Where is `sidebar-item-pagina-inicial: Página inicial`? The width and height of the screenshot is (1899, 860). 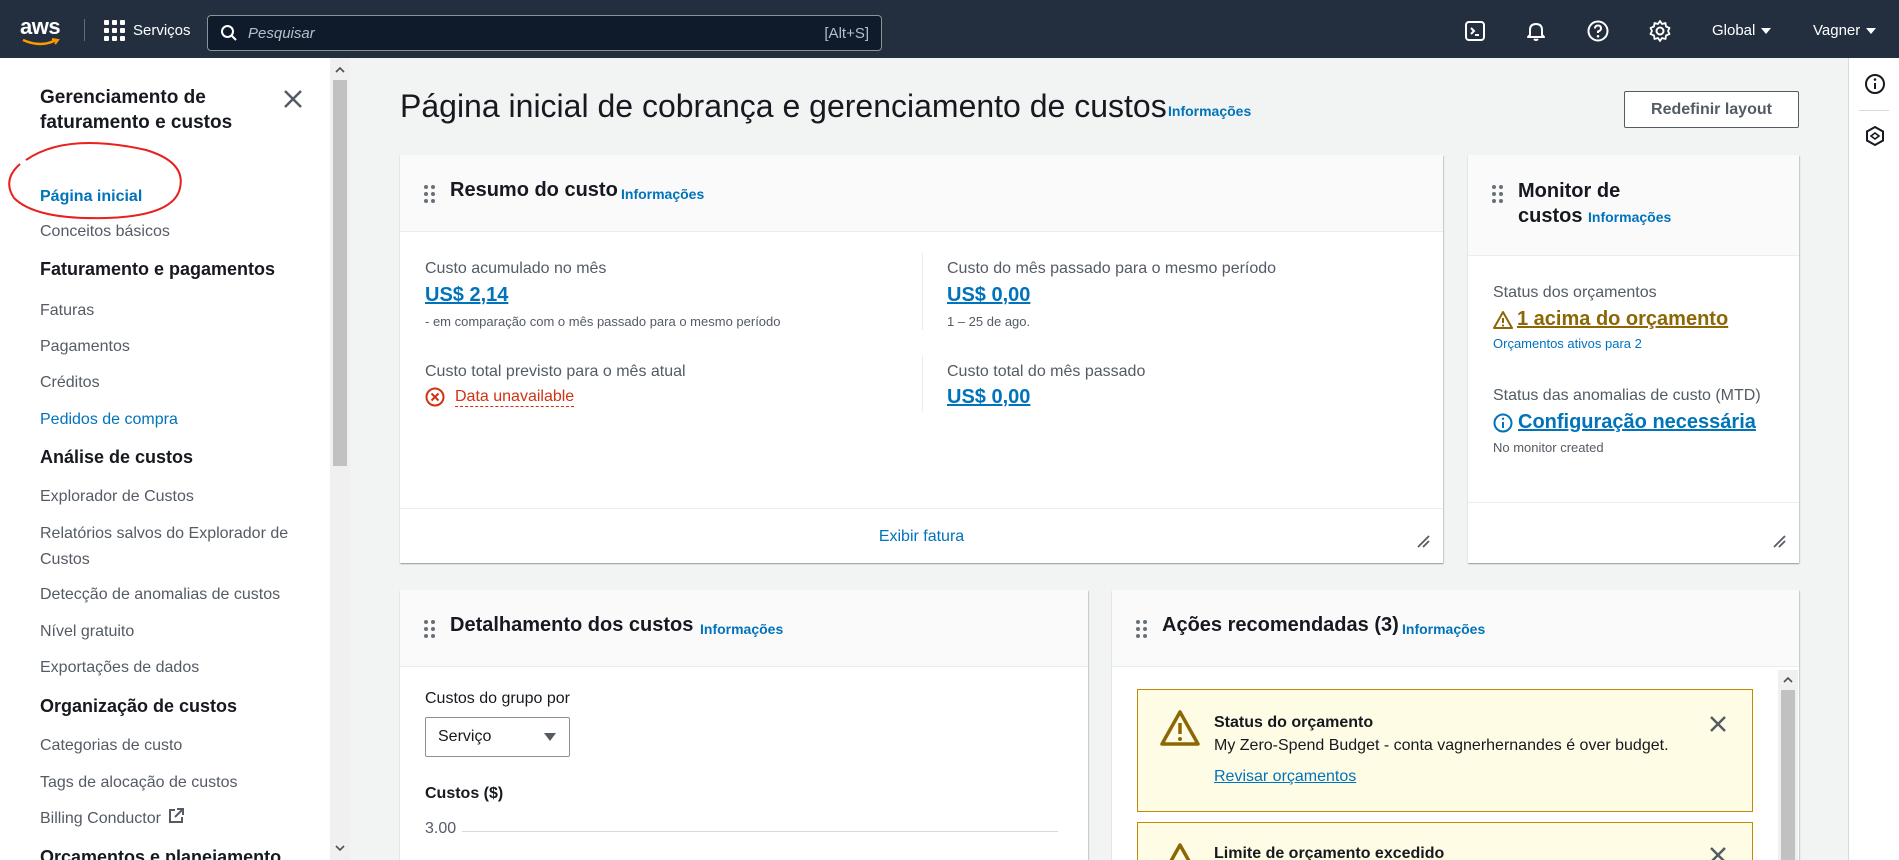 sidebar-item-pagina-inicial: Página inicial is located at coordinates (170, 197).